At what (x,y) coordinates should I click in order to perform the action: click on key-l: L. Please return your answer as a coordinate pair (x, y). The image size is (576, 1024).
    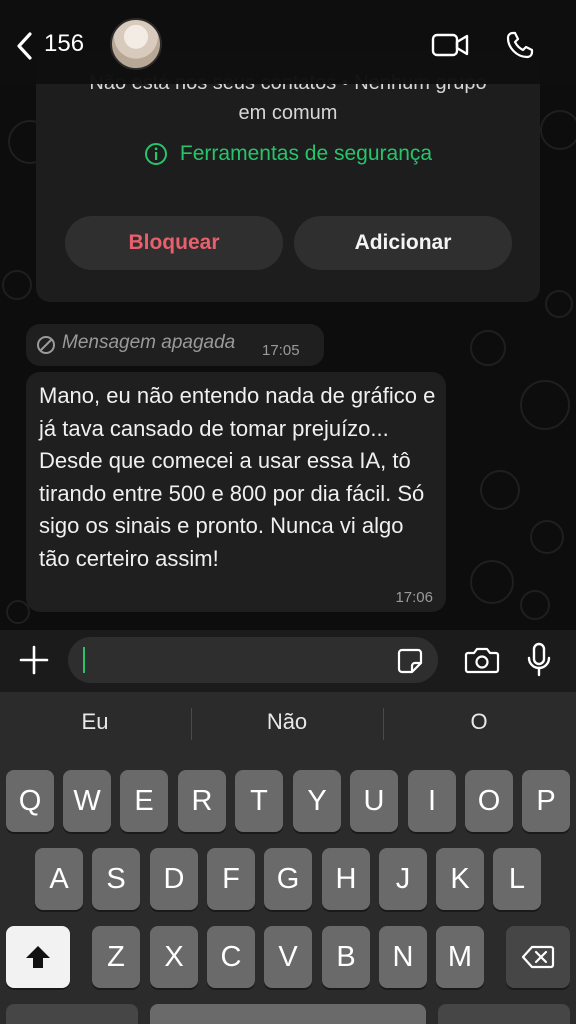
    Looking at the image, I should click on (517, 879).